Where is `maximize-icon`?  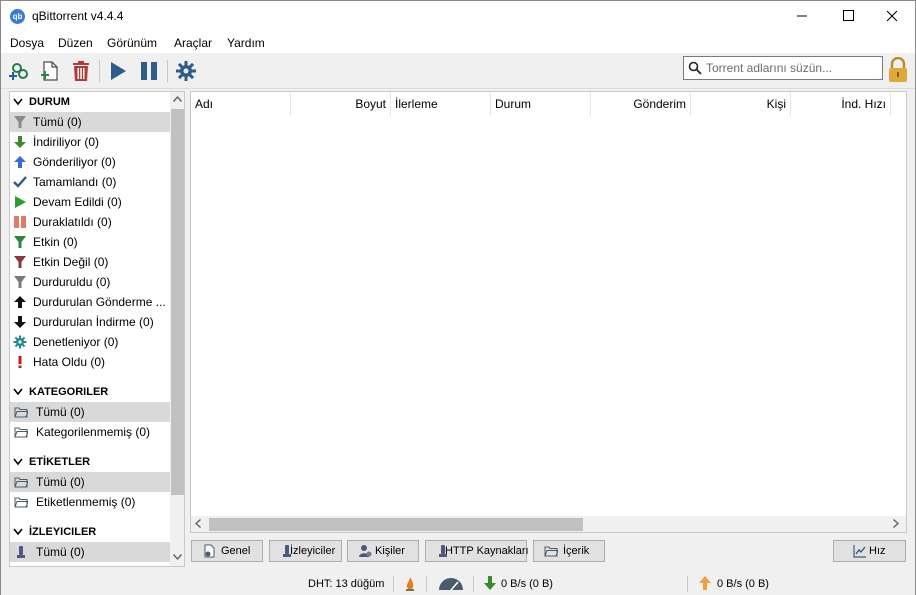
maximize-icon is located at coordinates (848, 15).